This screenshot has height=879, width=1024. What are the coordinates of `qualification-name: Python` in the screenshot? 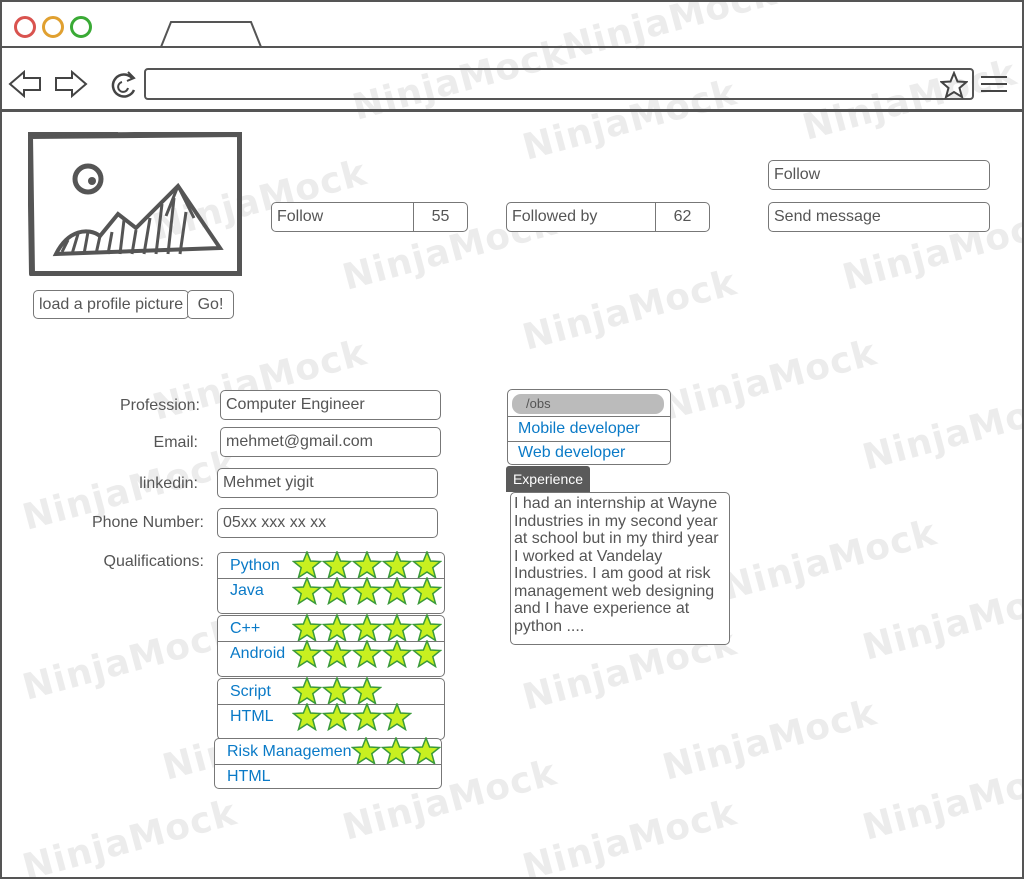 It's located at (255, 565).